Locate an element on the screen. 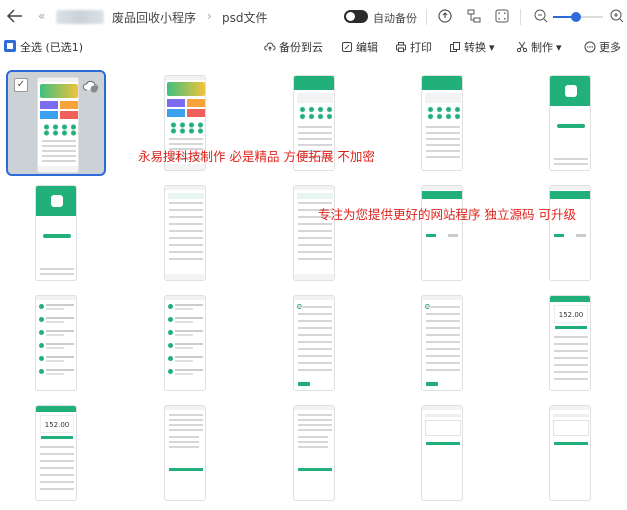  more-icon is located at coordinates (590, 47).